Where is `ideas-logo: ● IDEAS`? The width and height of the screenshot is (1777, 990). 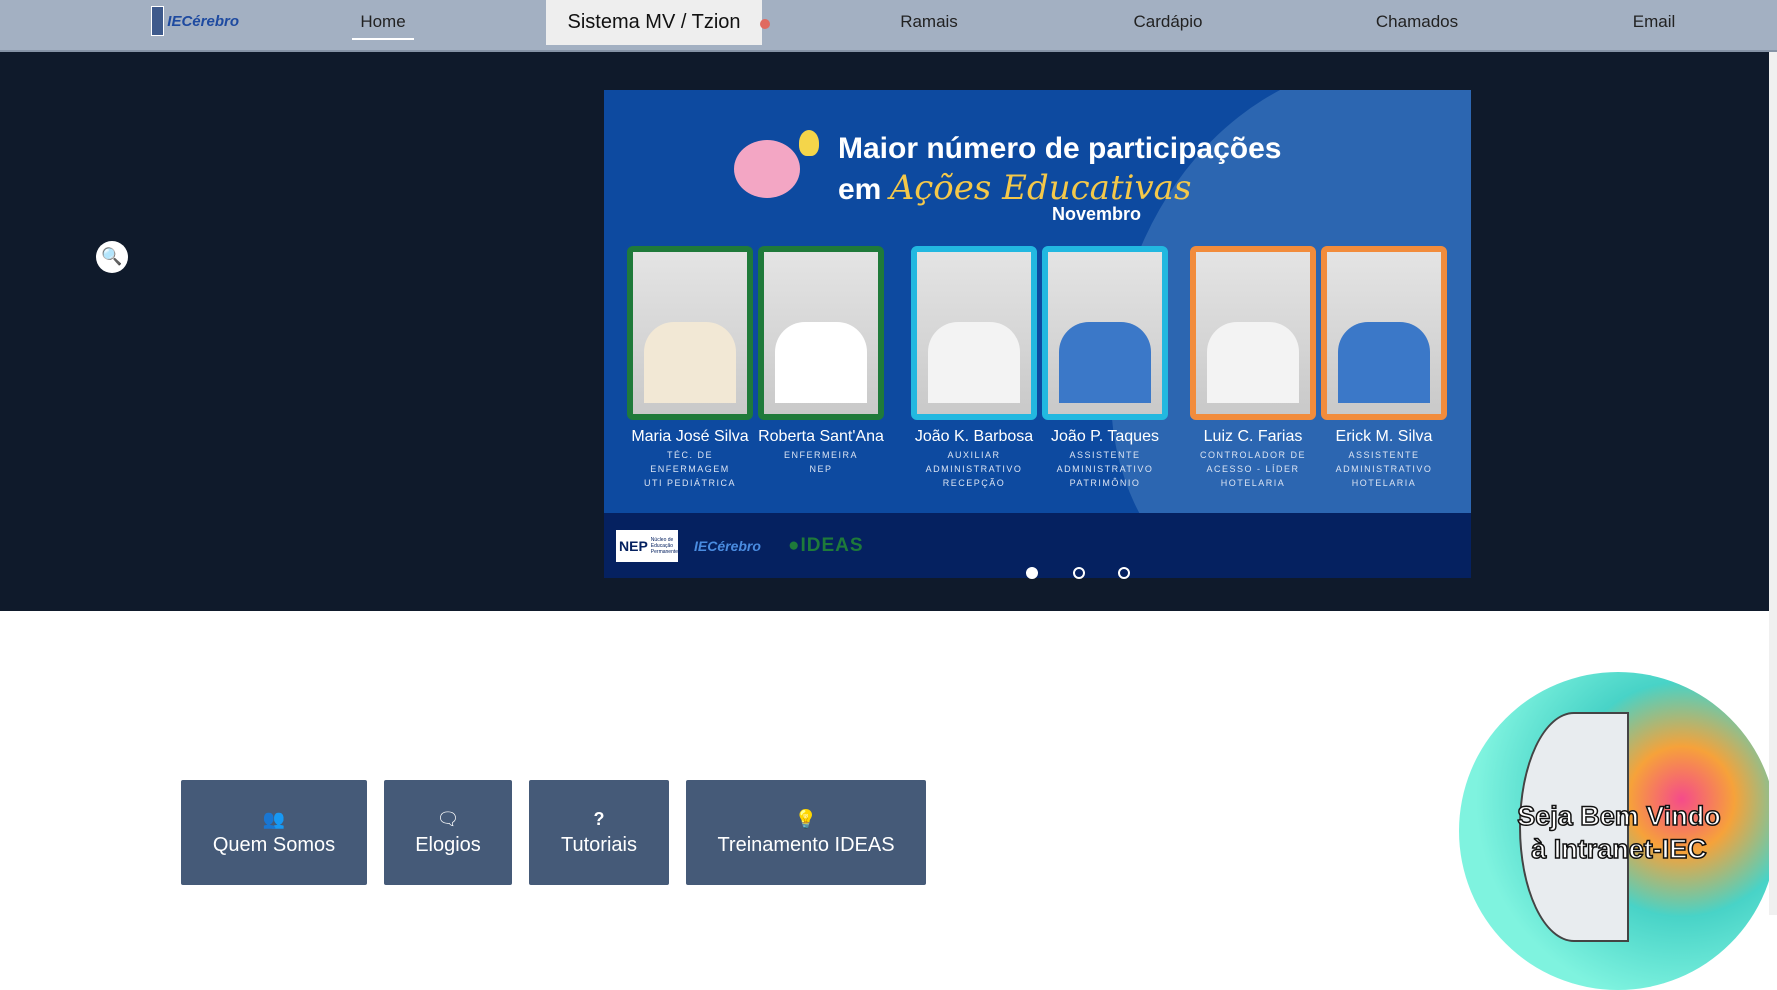 ideas-logo: ● IDEAS is located at coordinates (826, 545).